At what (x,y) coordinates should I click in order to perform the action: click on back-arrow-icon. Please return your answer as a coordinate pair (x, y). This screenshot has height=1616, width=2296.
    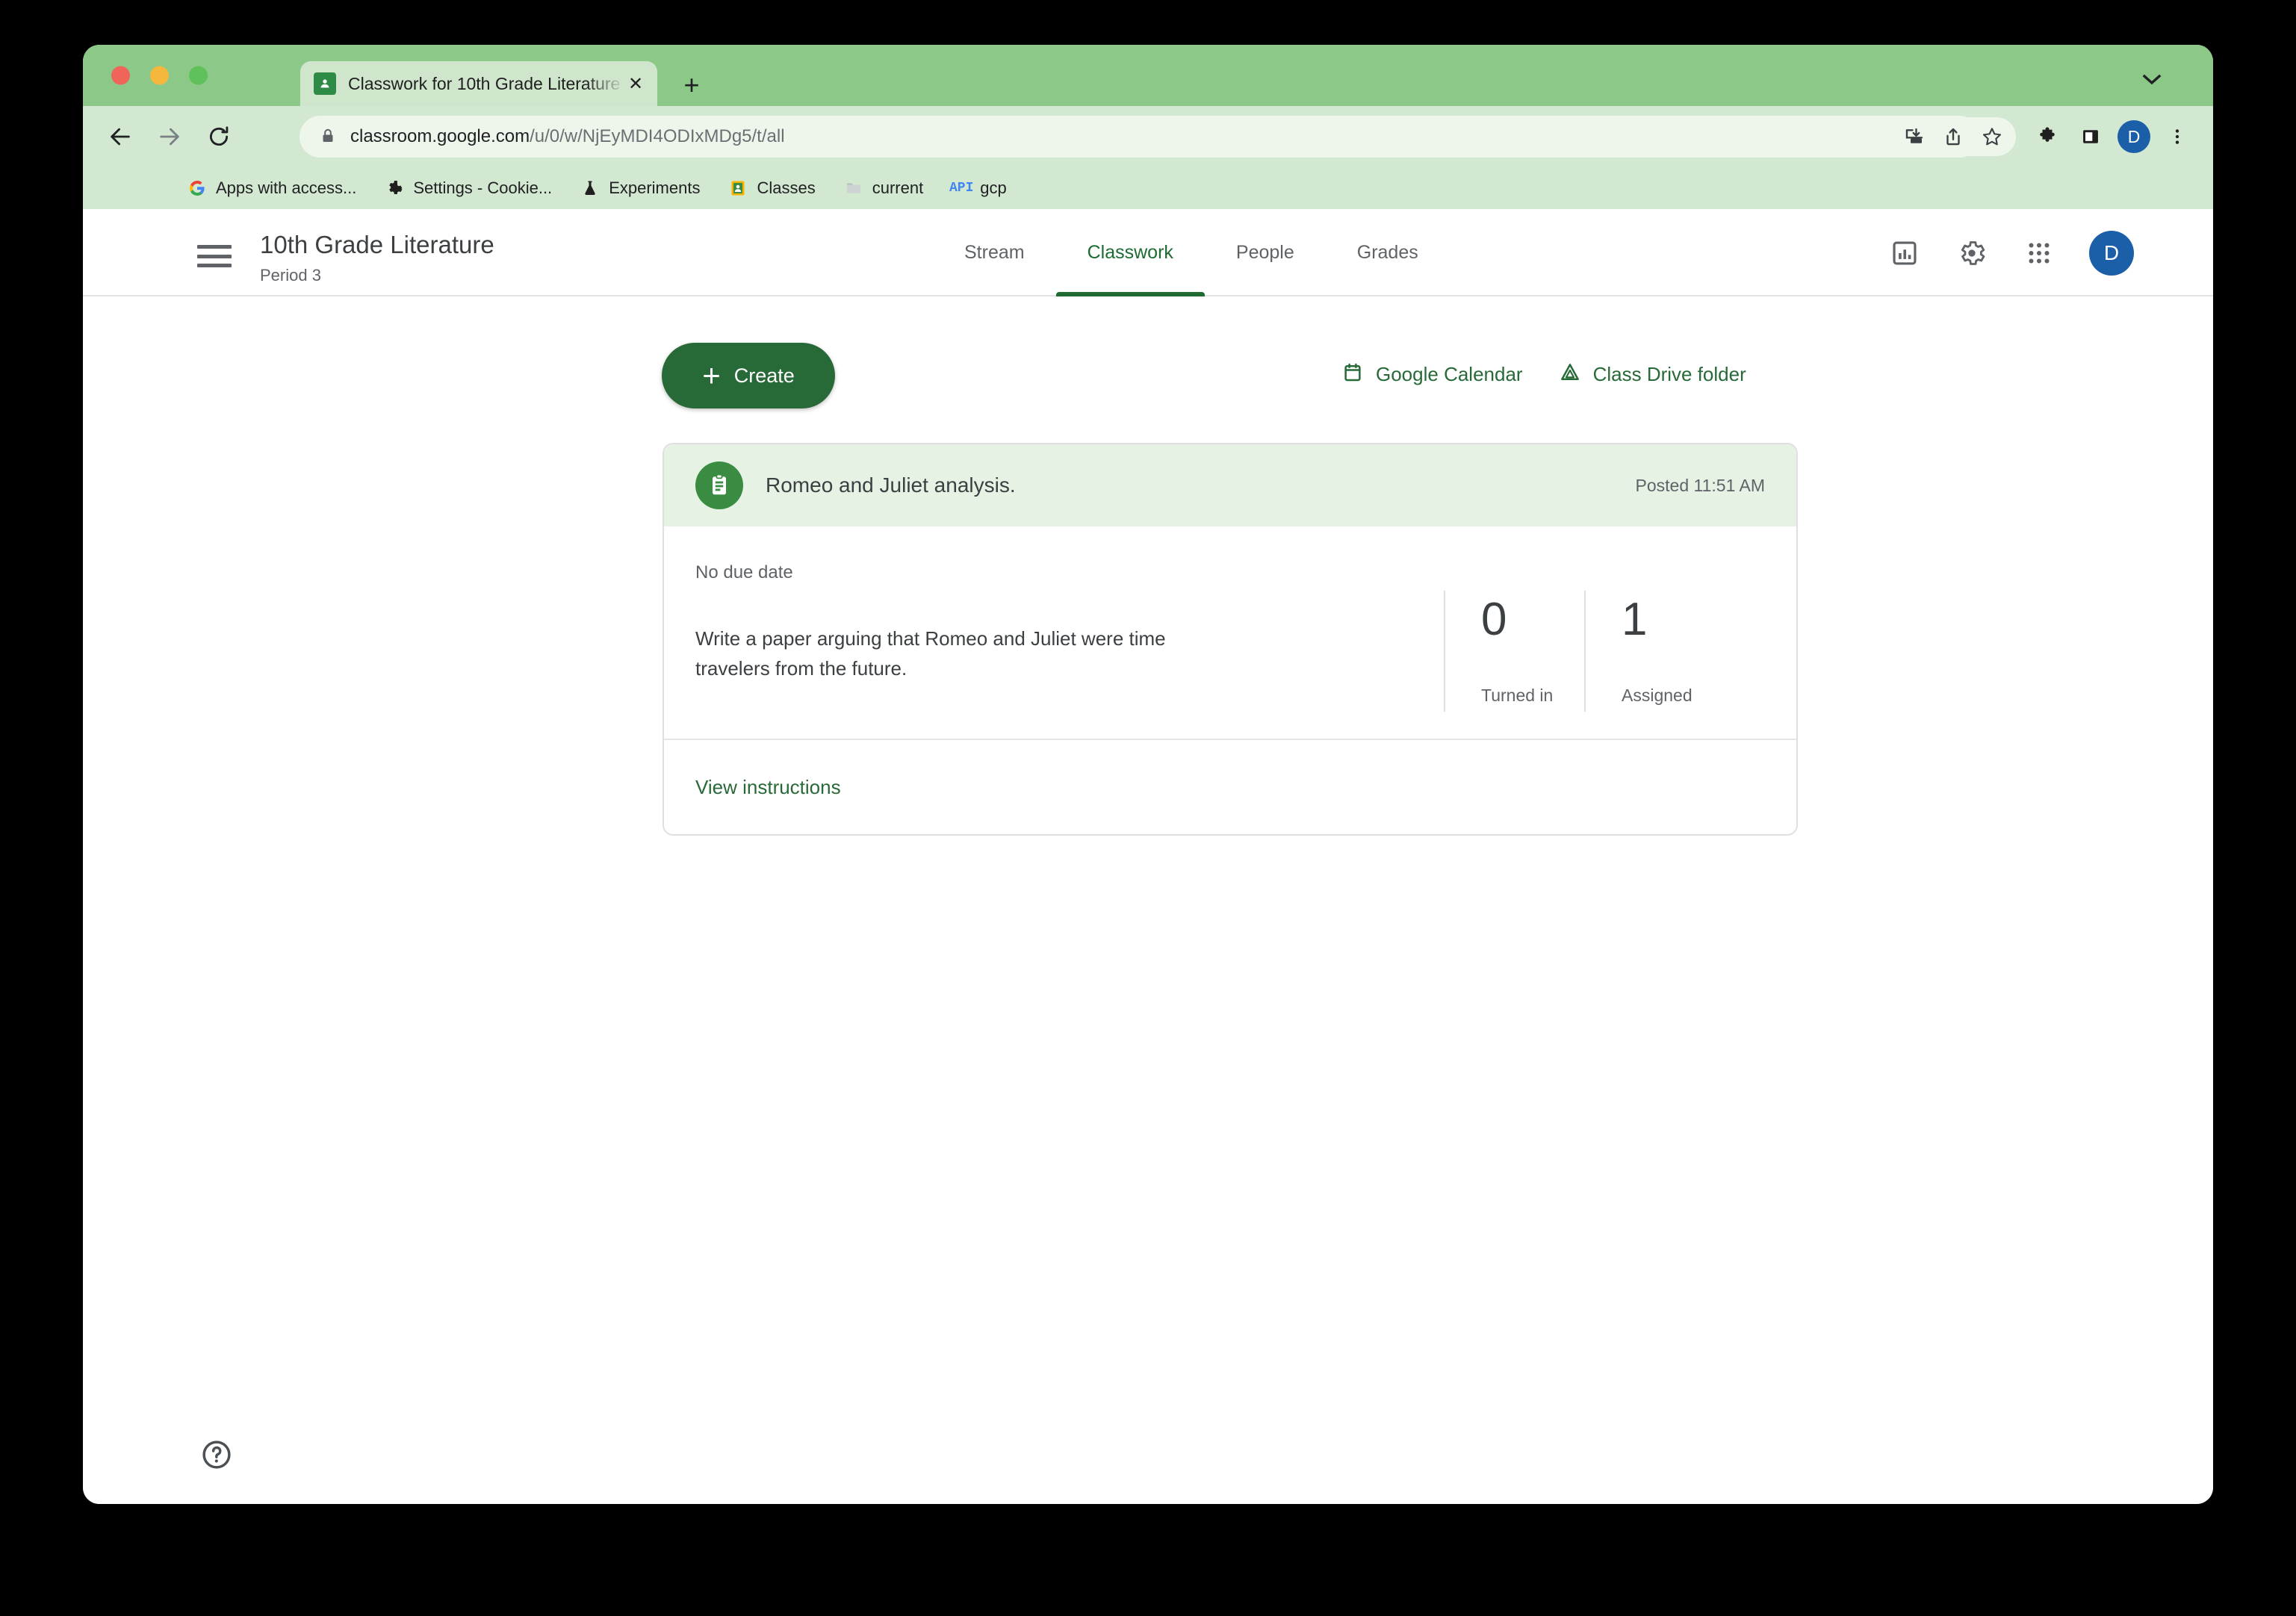
    Looking at the image, I should click on (120, 137).